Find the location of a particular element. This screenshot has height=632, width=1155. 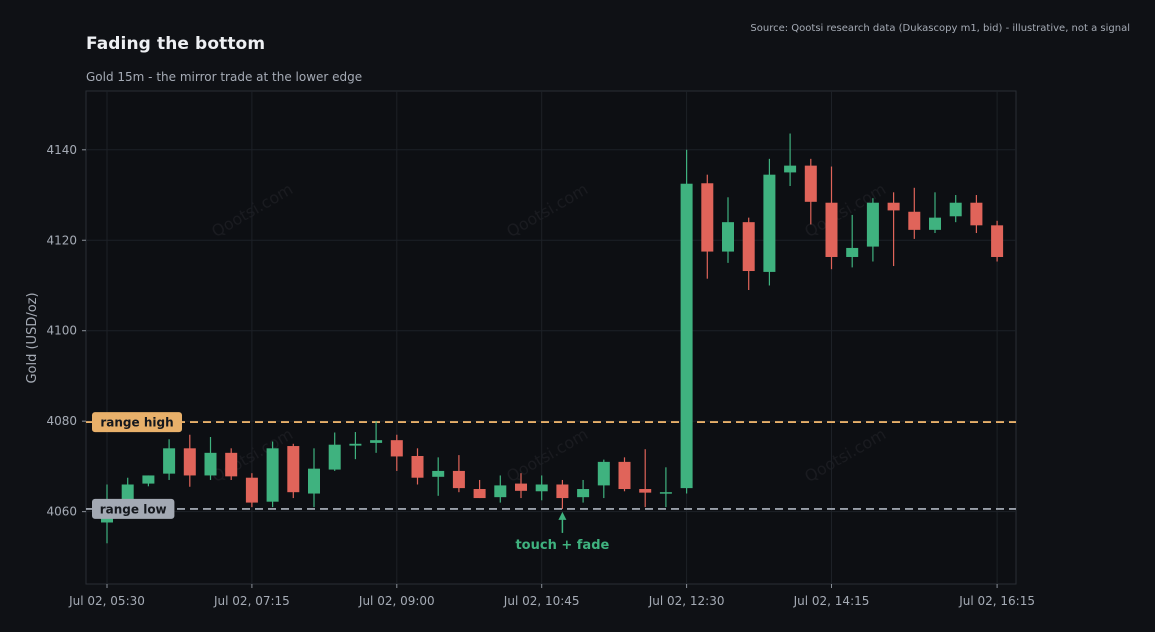

x-tick-label: Jul 02, 12:30 is located at coordinates (686, 601).